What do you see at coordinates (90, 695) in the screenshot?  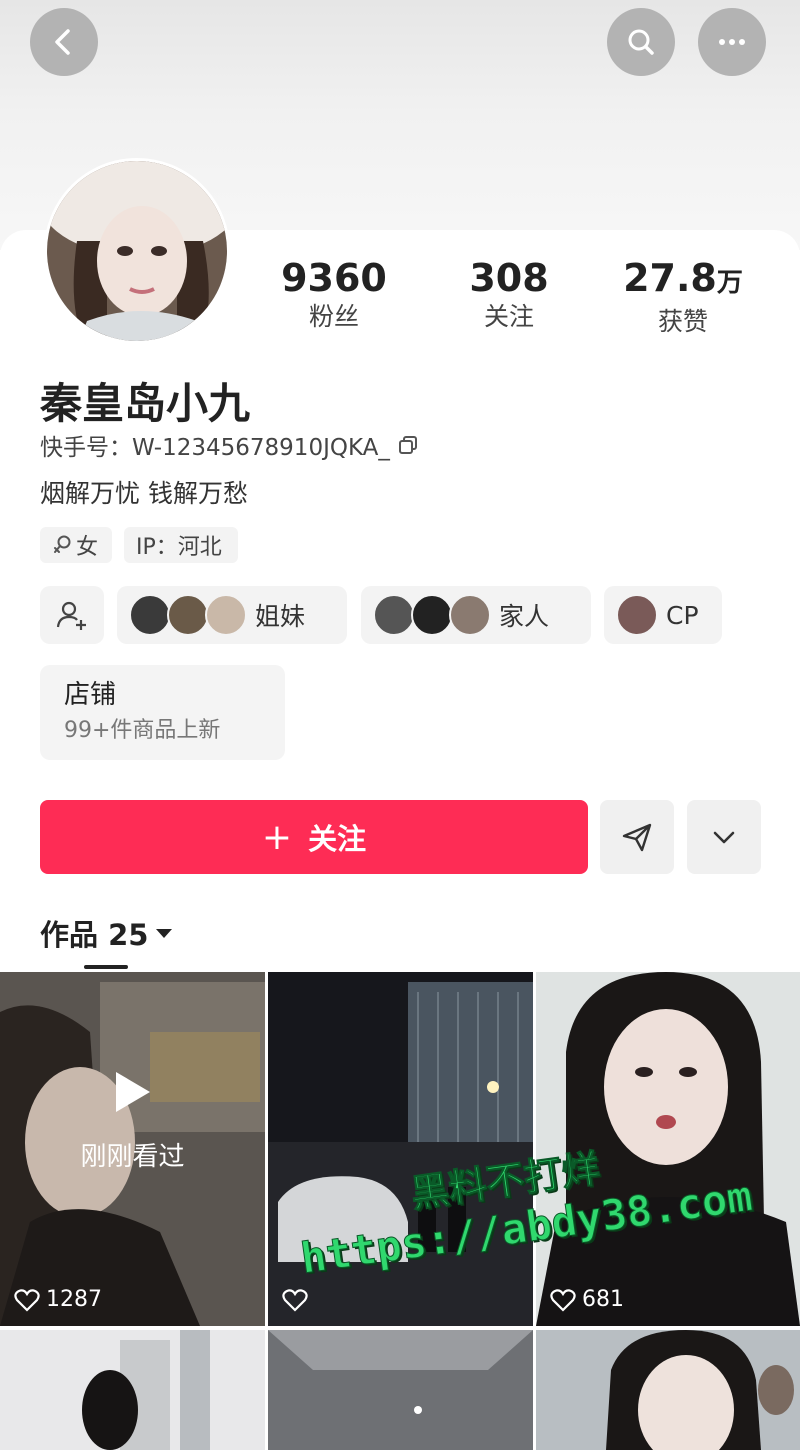 I see `shop-title: 店铺` at bounding box center [90, 695].